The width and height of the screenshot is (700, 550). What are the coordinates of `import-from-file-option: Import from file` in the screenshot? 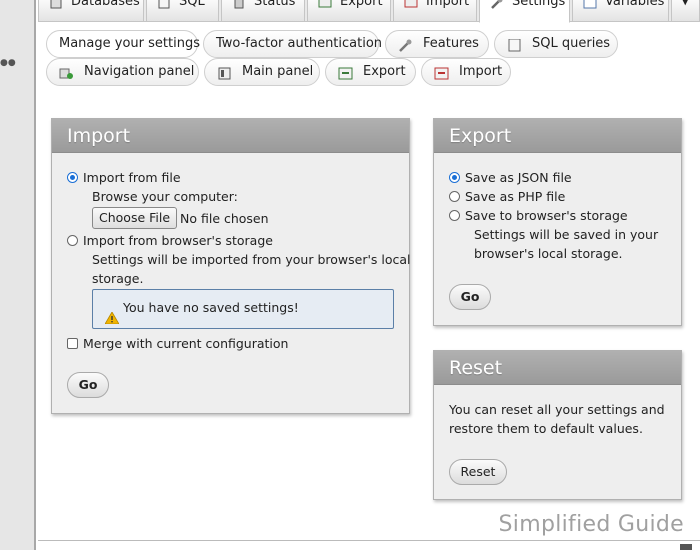 It's located at (124, 177).